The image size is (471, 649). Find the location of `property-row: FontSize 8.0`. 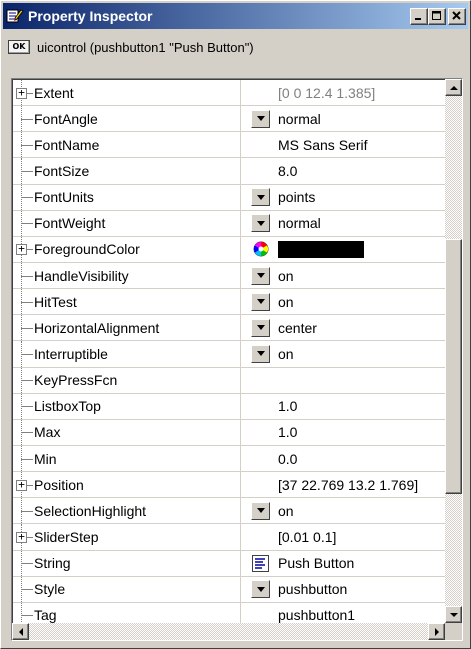

property-row: FontSize 8.0 is located at coordinates (229, 171).